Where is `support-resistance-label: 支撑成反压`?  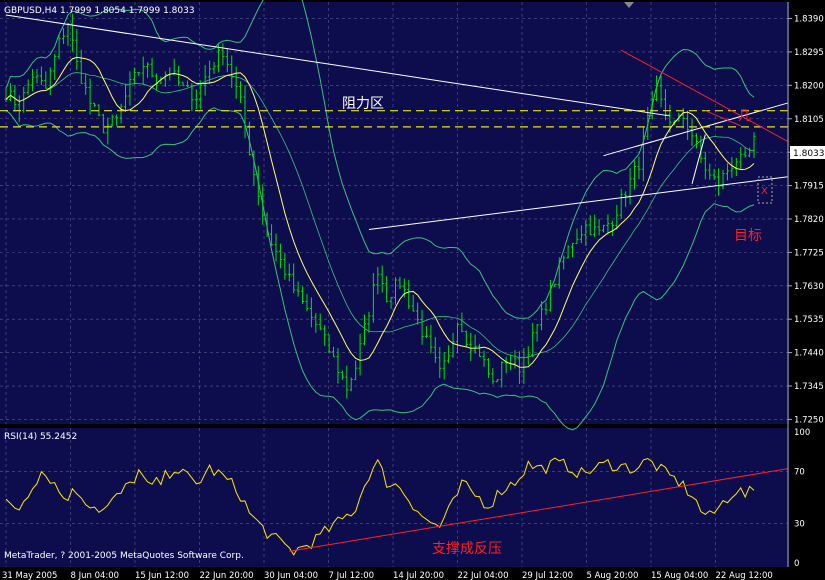 support-resistance-label: 支撑成反压 is located at coordinates (467, 549).